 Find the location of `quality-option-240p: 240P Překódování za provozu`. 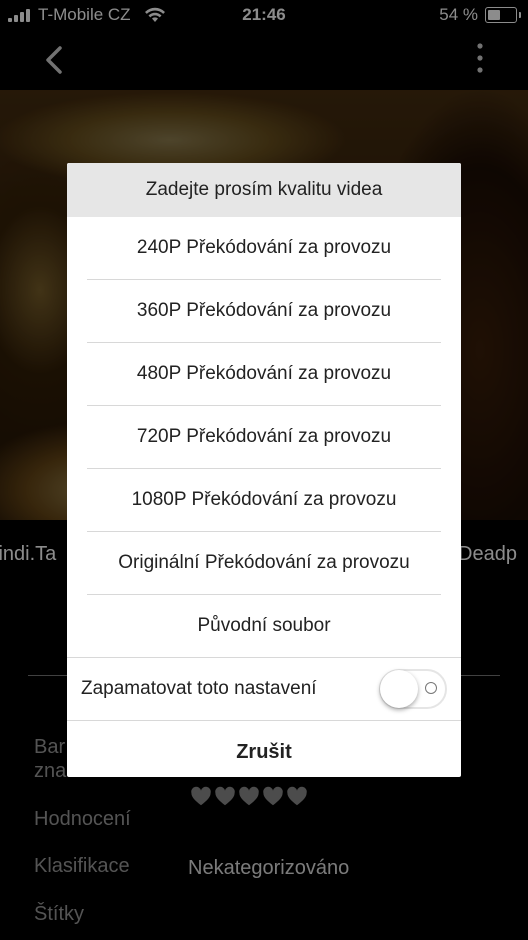

quality-option-240p: 240P Překódování za provozu is located at coordinates (264, 248).